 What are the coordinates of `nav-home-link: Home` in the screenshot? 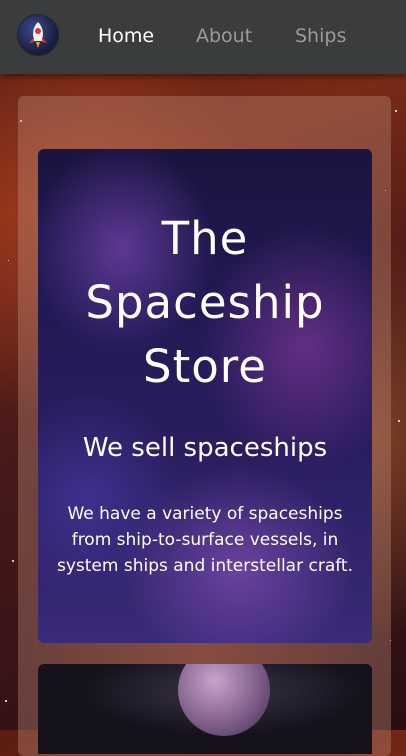 It's located at (126, 36).